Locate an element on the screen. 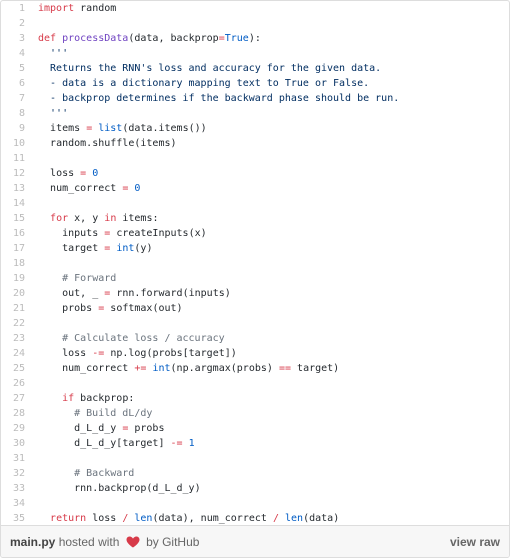 The height and width of the screenshot is (558, 510). line-number: 20 is located at coordinates (13, 293).